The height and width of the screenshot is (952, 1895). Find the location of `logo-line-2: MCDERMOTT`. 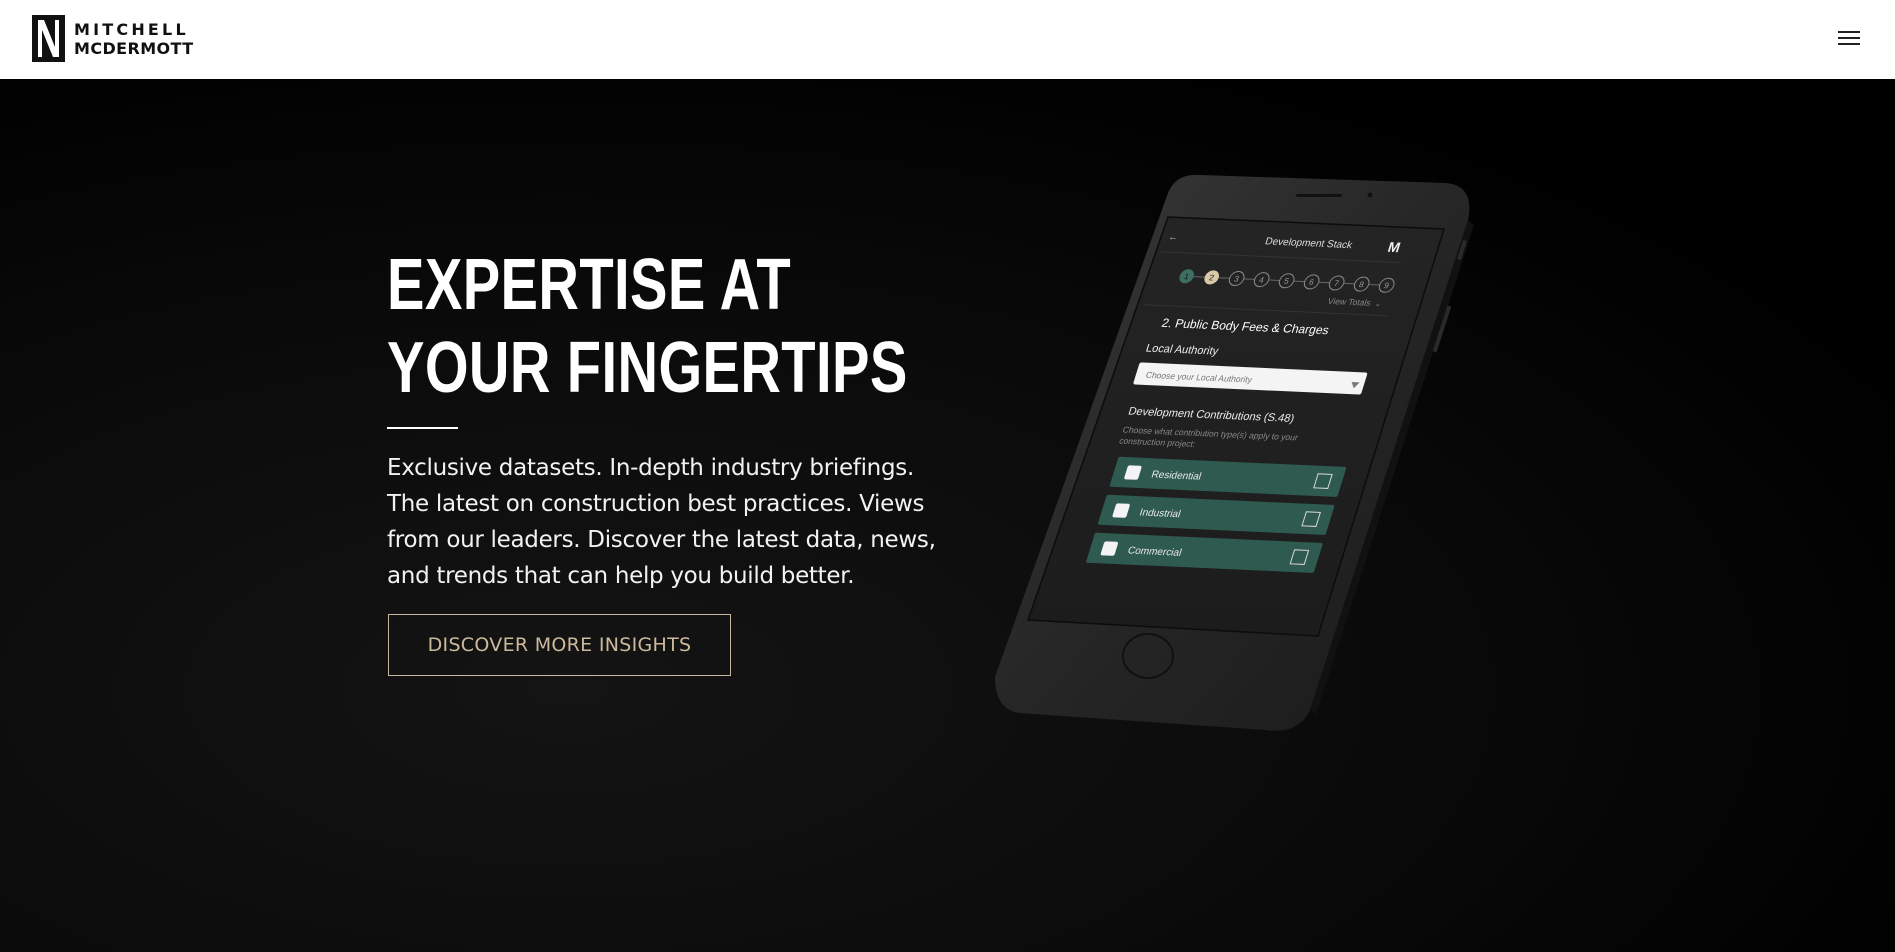

logo-line-2: MCDERMOTT is located at coordinates (134, 48).